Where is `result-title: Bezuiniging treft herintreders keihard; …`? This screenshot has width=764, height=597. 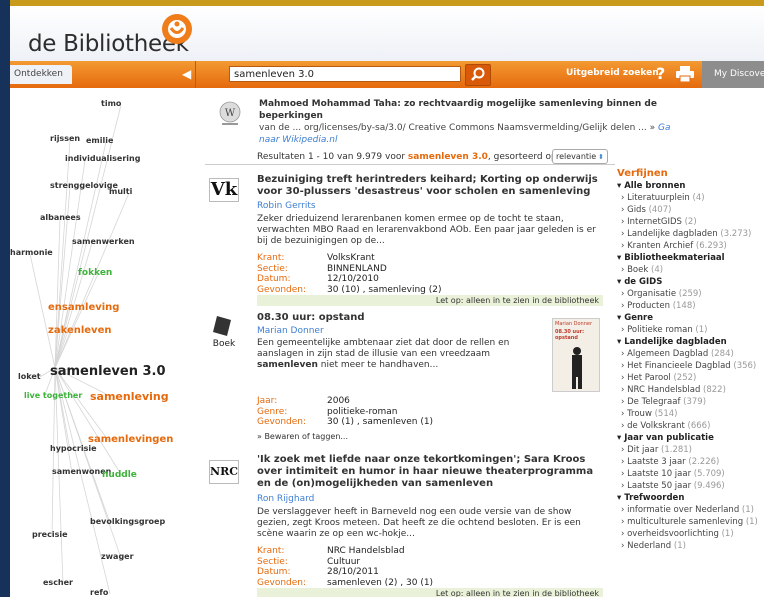
result-title: Bezuiniging treft herintreders keihard; … is located at coordinates (432, 186).